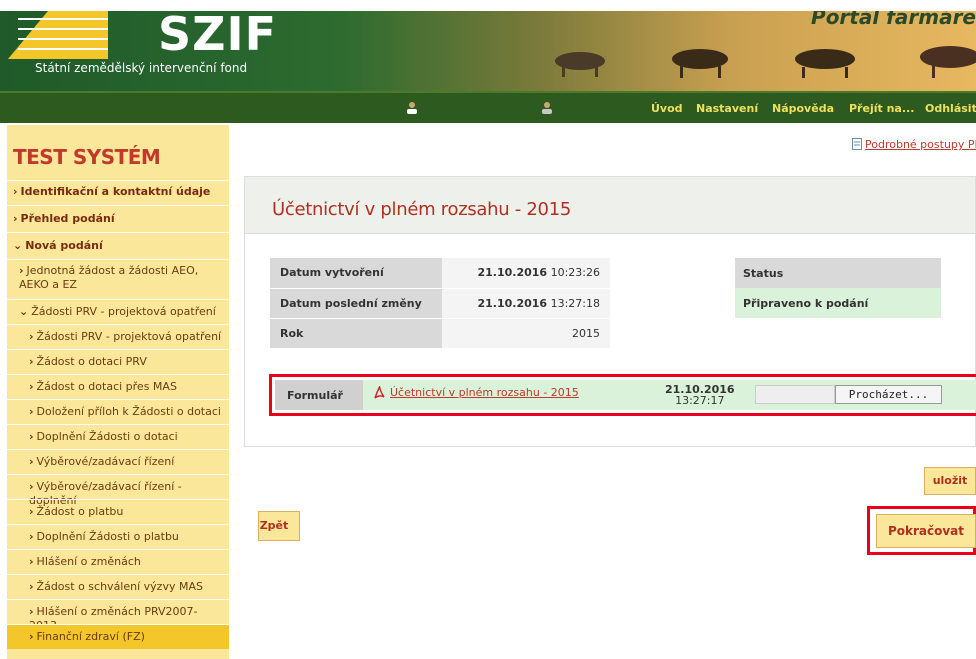 The height and width of the screenshot is (659, 976). I want to click on sidebar-item-change-reports: › Hlášení o změnách, so click(118, 561).